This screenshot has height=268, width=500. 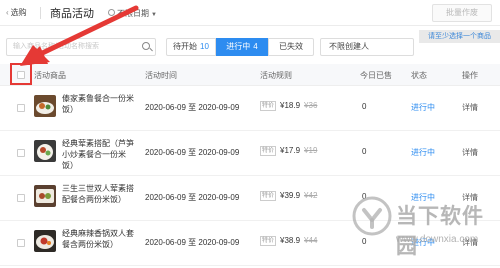 What do you see at coordinates (250, 75) in the screenshot?
I see `table-header: 活动商品 活动时间 活动规则 今日已售 状态 操作` at bounding box center [250, 75].